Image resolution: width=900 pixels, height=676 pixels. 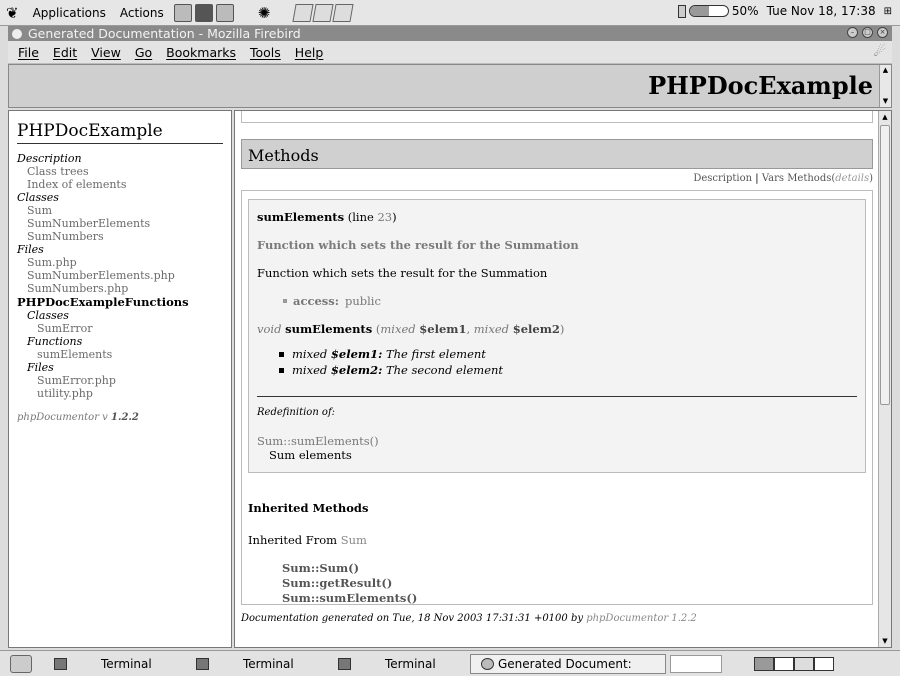 What do you see at coordinates (120, 171) in the screenshot?
I see `nav-class-trees-link: Class trees` at bounding box center [120, 171].